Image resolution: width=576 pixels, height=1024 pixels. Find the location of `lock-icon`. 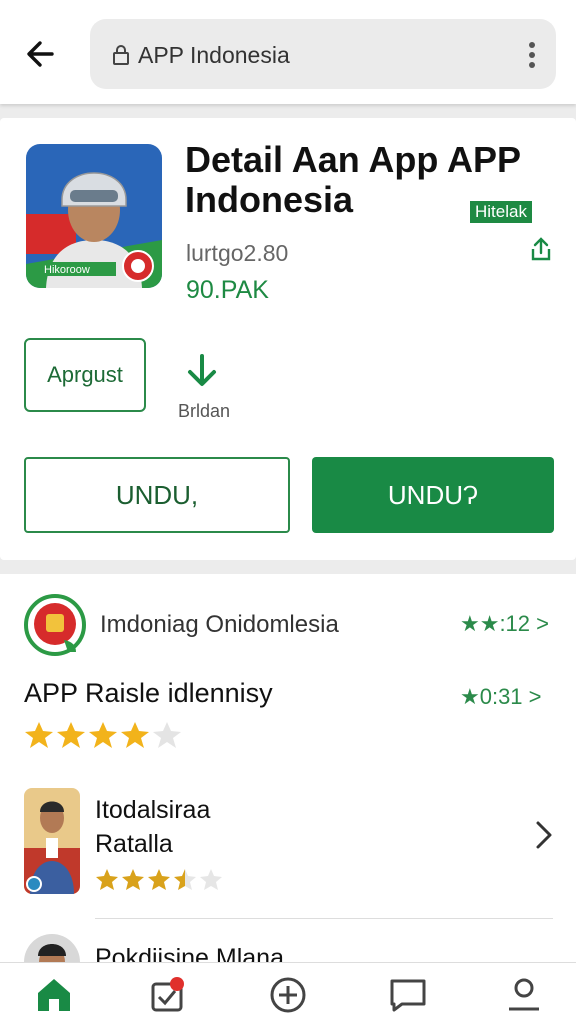

lock-icon is located at coordinates (121, 57).